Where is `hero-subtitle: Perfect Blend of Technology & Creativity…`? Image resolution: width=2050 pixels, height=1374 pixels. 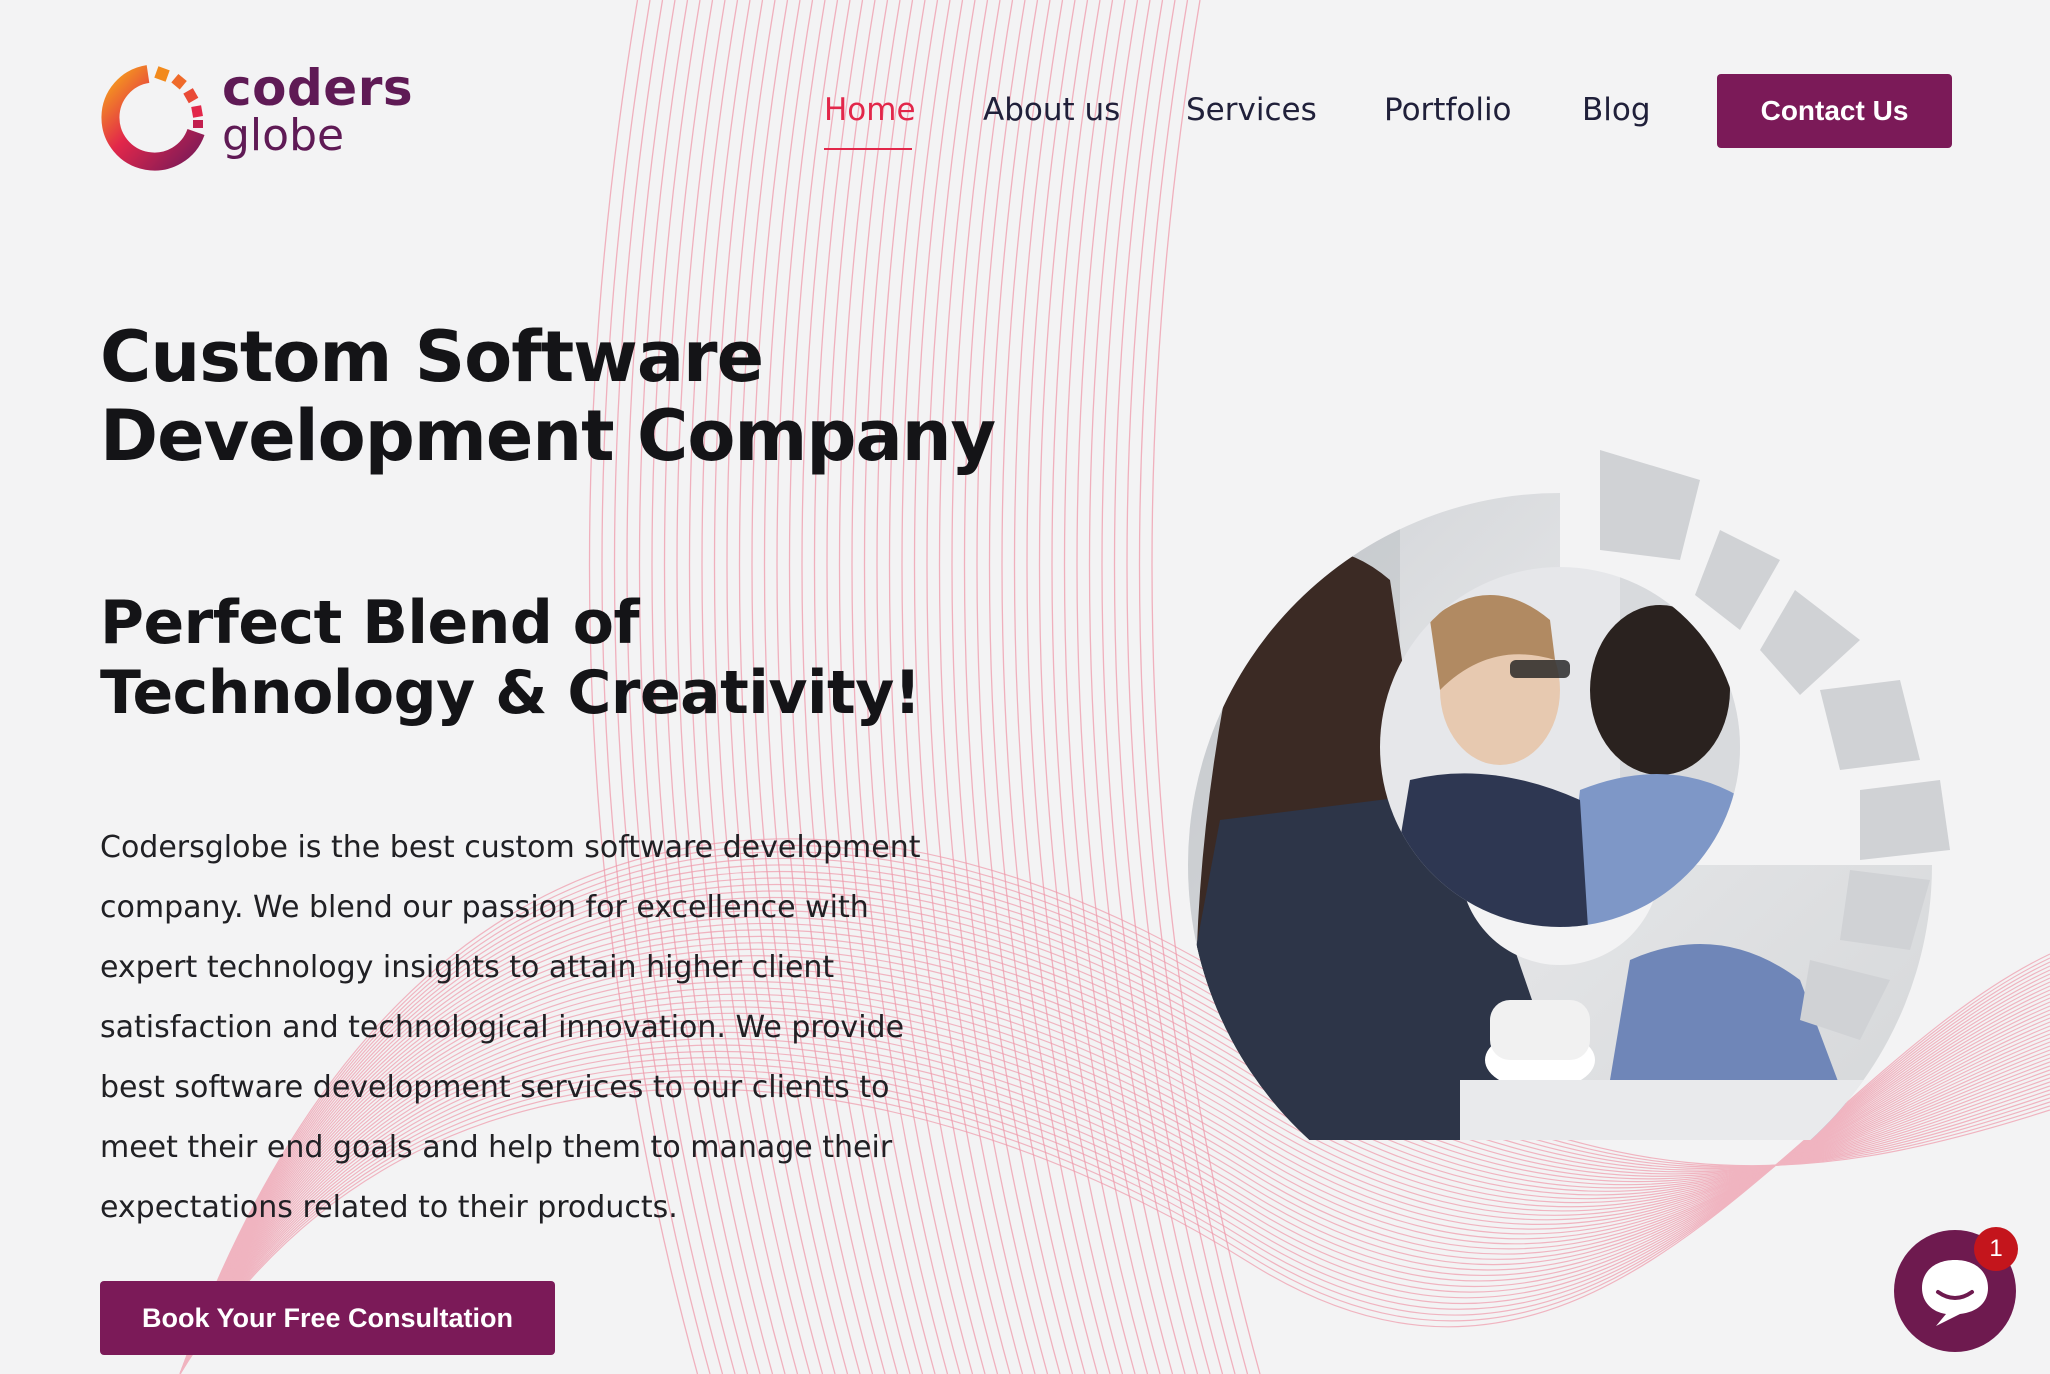
hero-subtitle: Perfect Blend of Technology & Creativity… is located at coordinates (510, 658).